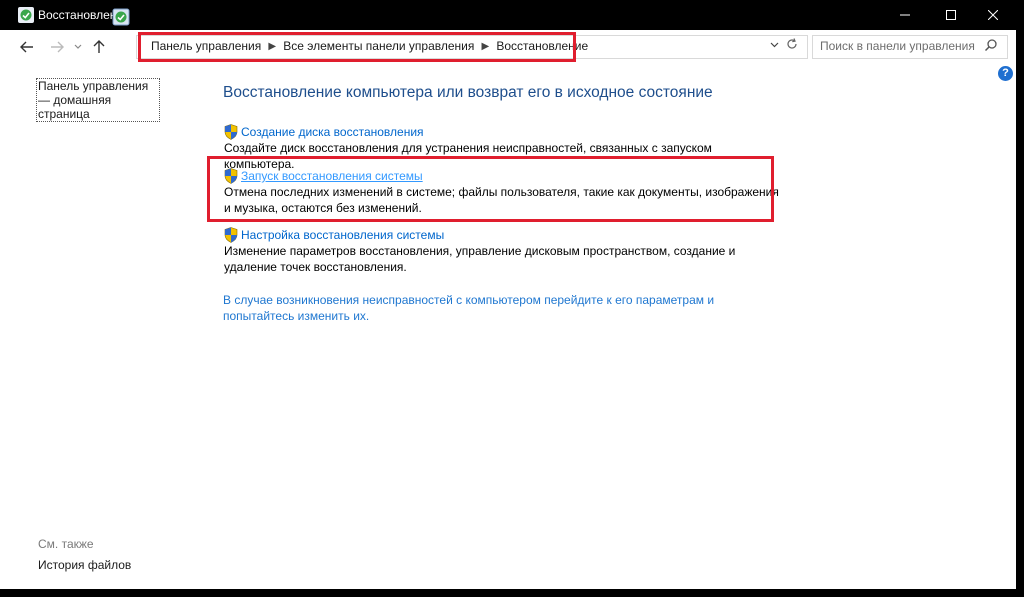 This screenshot has height=597, width=1024. I want to click on recovery-app-icon, so click(26, 15).